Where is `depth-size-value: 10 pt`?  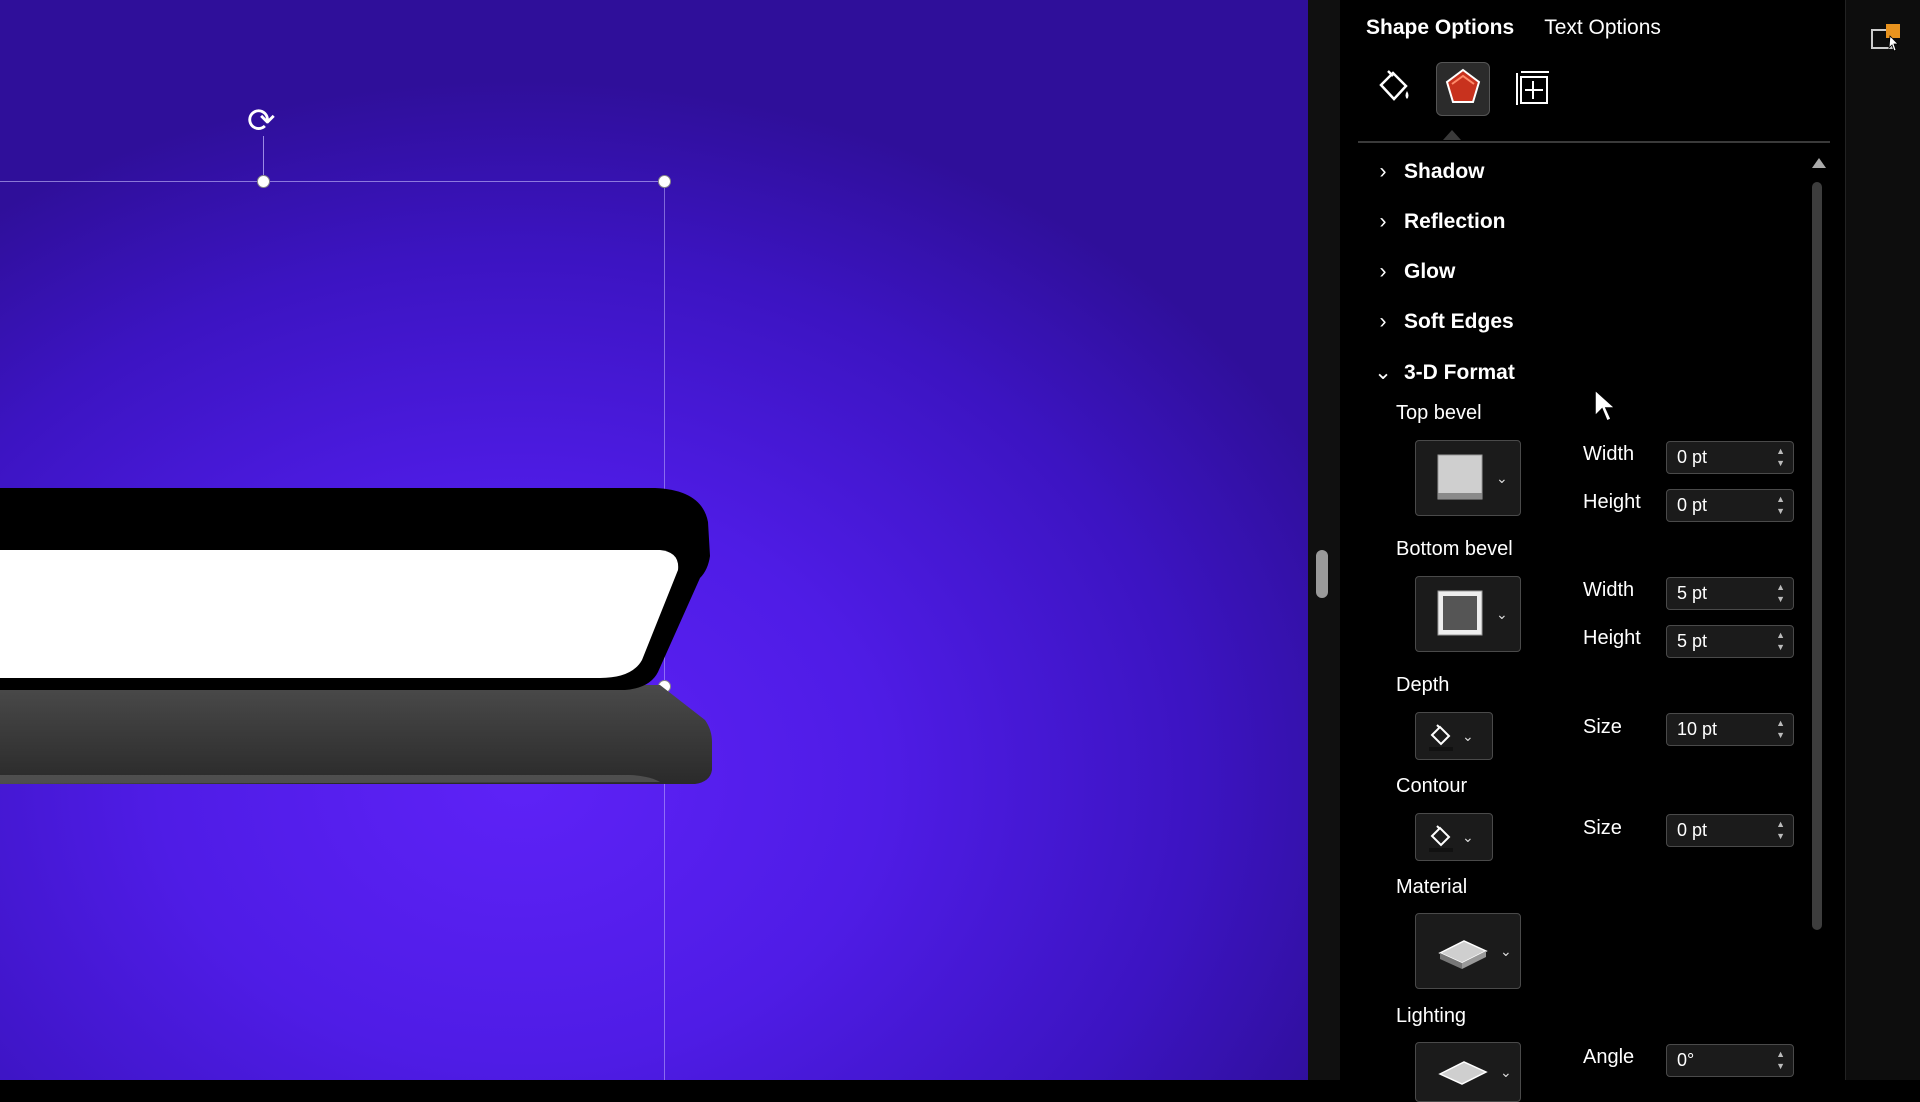 depth-size-value: 10 pt is located at coordinates (1697, 729).